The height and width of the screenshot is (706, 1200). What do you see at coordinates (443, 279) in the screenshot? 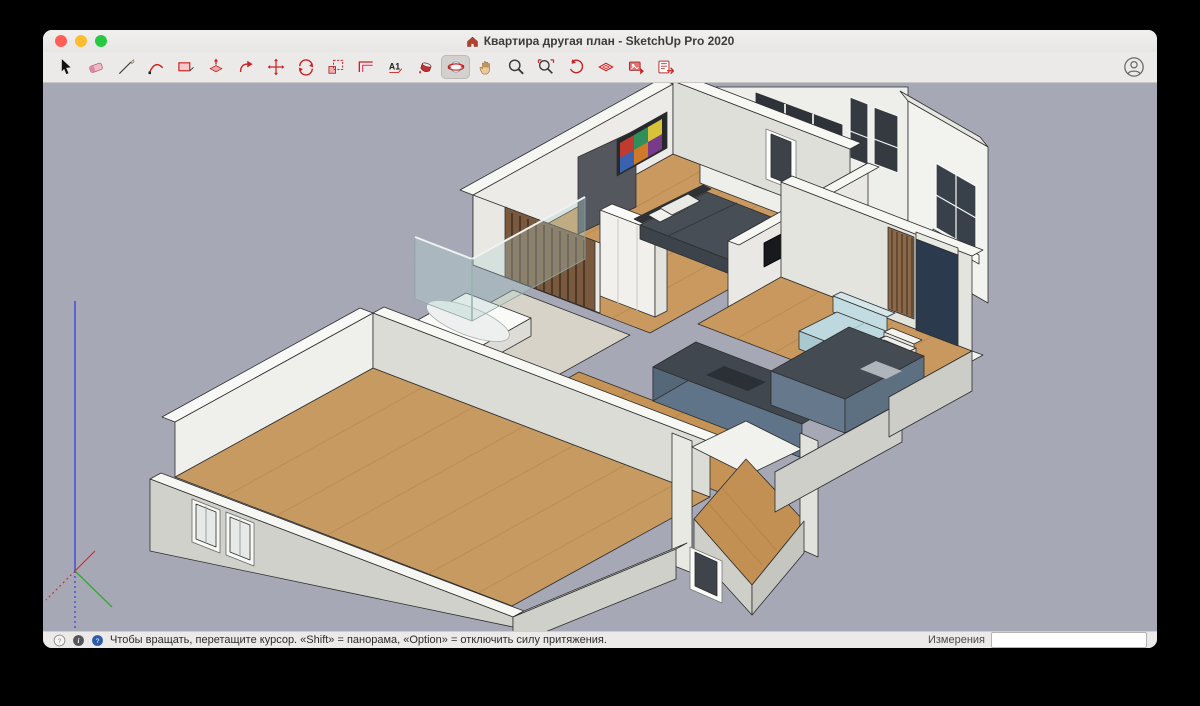
I see `shower-glass` at bounding box center [443, 279].